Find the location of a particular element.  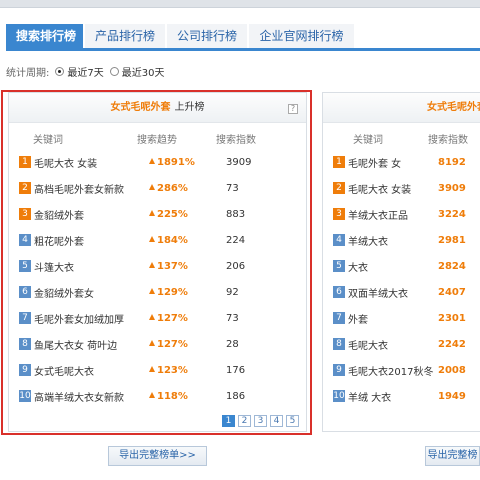

pagination: 12345 is located at coordinates (262, 421).